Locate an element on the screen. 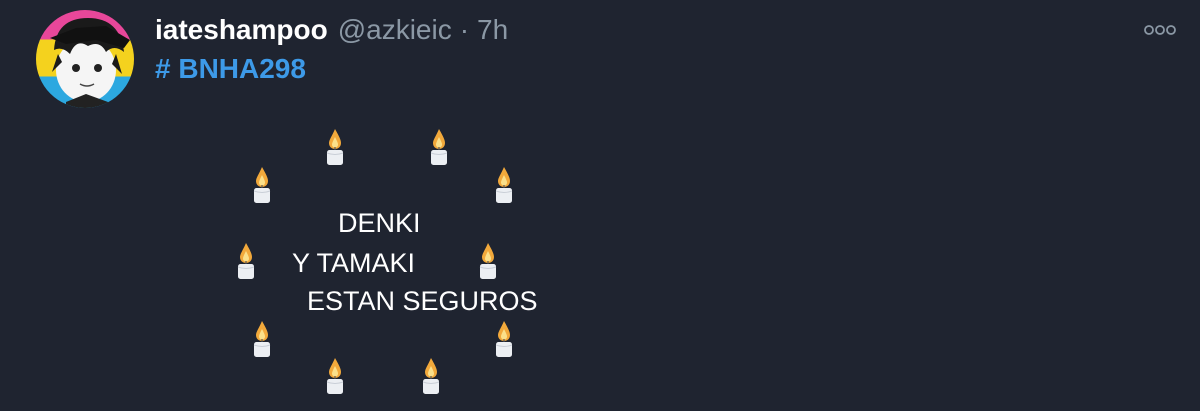 The height and width of the screenshot is (411, 1200). more-options-icon is located at coordinates (1160, 30).